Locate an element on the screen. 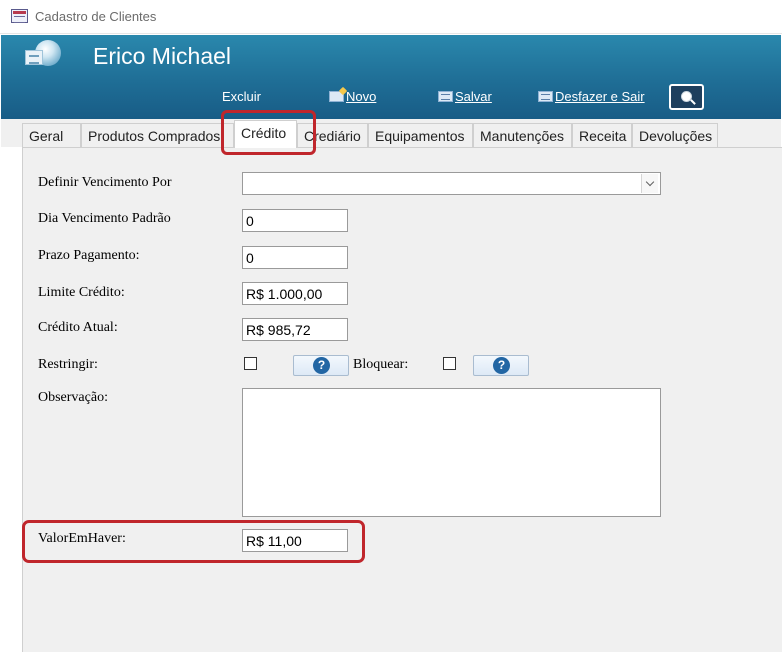 This screenshot has height=652, width=782. delete-button-label: Excluir is located at coordinates (242, 96).